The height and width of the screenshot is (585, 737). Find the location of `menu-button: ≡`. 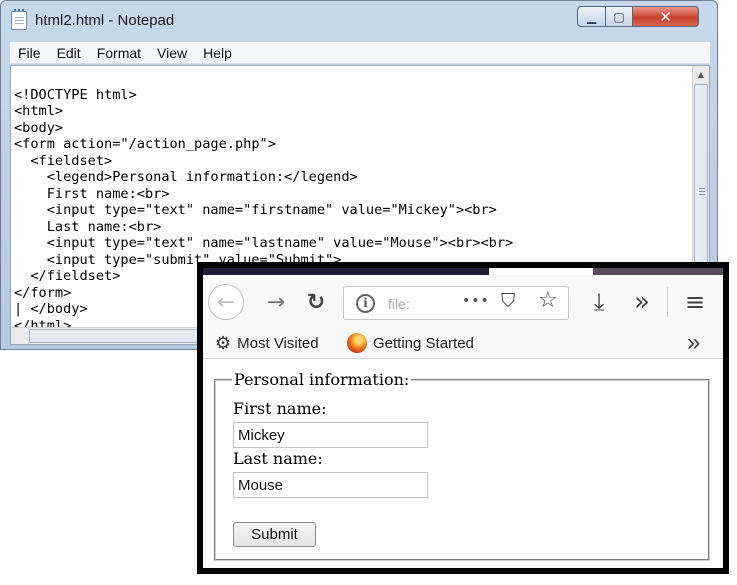

menu-button: ≡ is located at coordinates (695, 302).